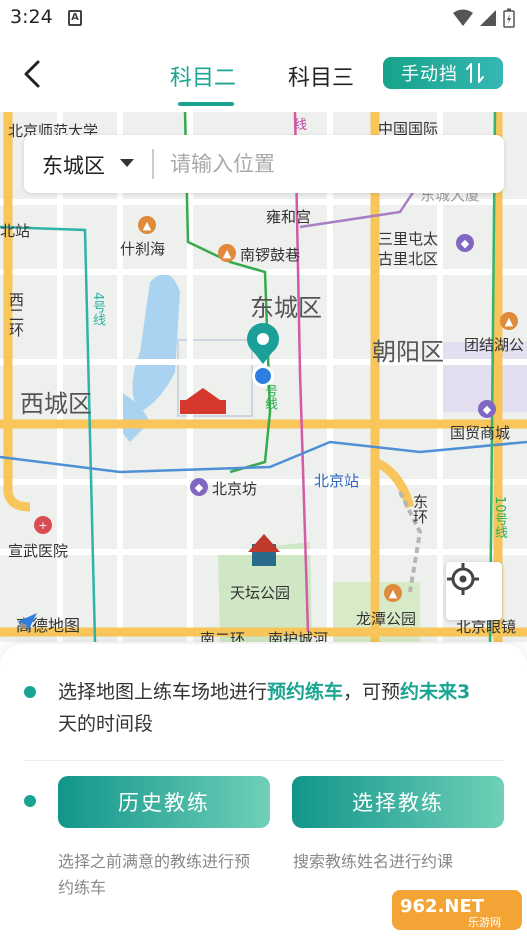 The image size is (527, 936). I want to click on transmission-label: 手动挡, so click(429, 74).